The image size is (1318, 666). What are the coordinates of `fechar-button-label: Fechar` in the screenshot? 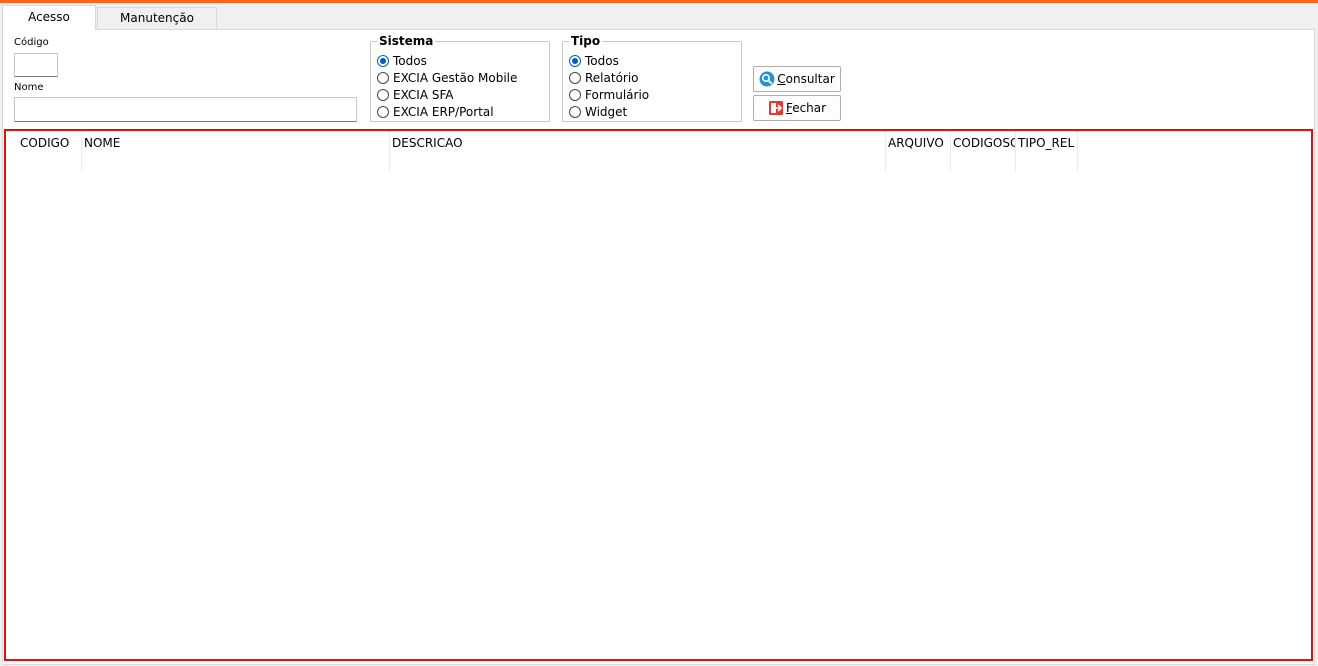 It's located at (806, 108).